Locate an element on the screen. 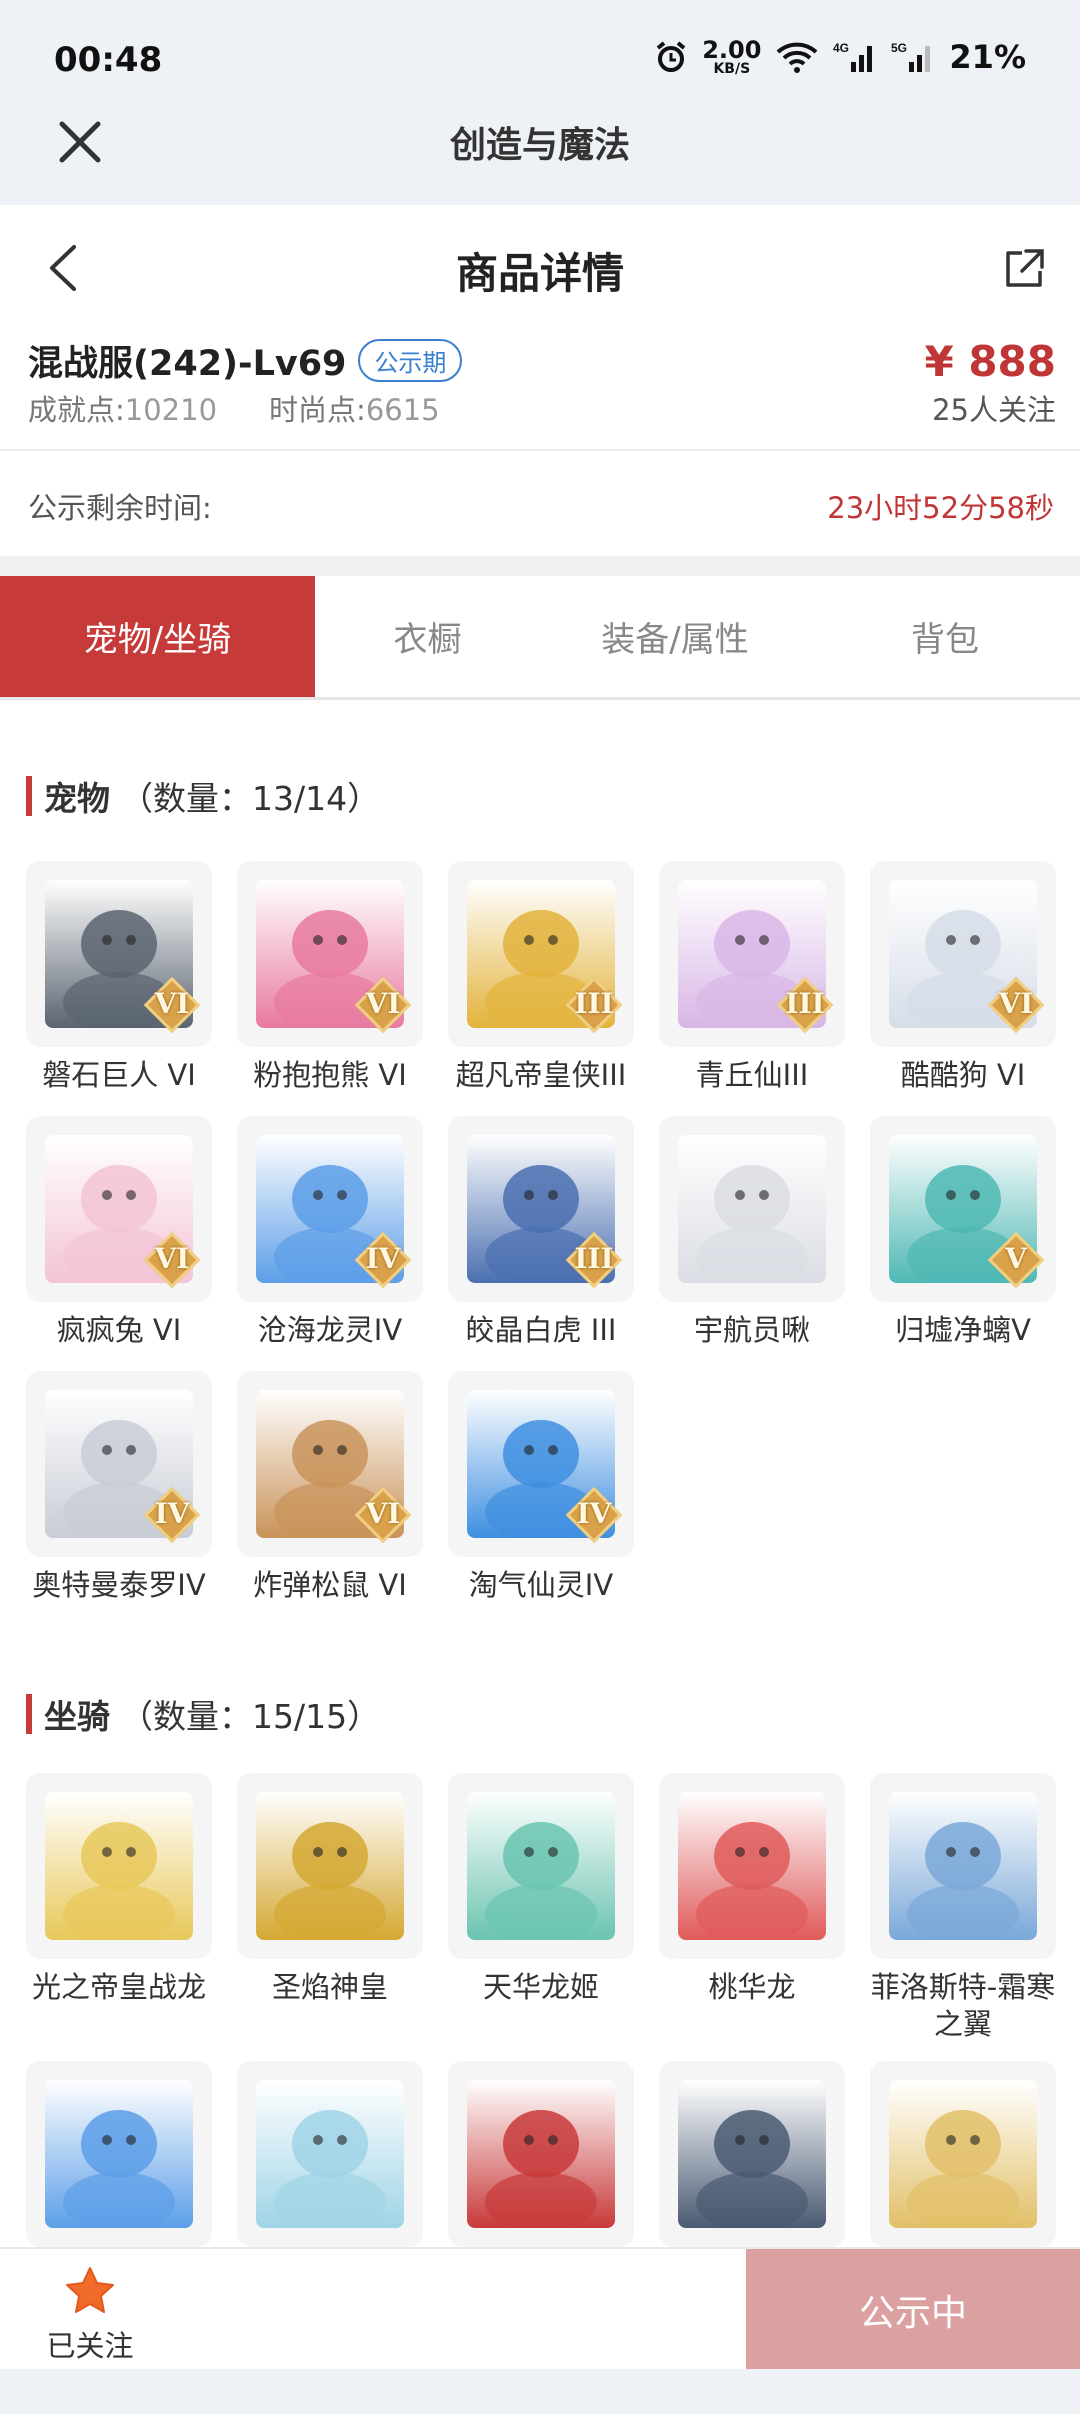 The width and height of the screenshot is (1080, 2414). item-cell: IV 奥特曼泰罗IV is located at coordinates (119, 1487).